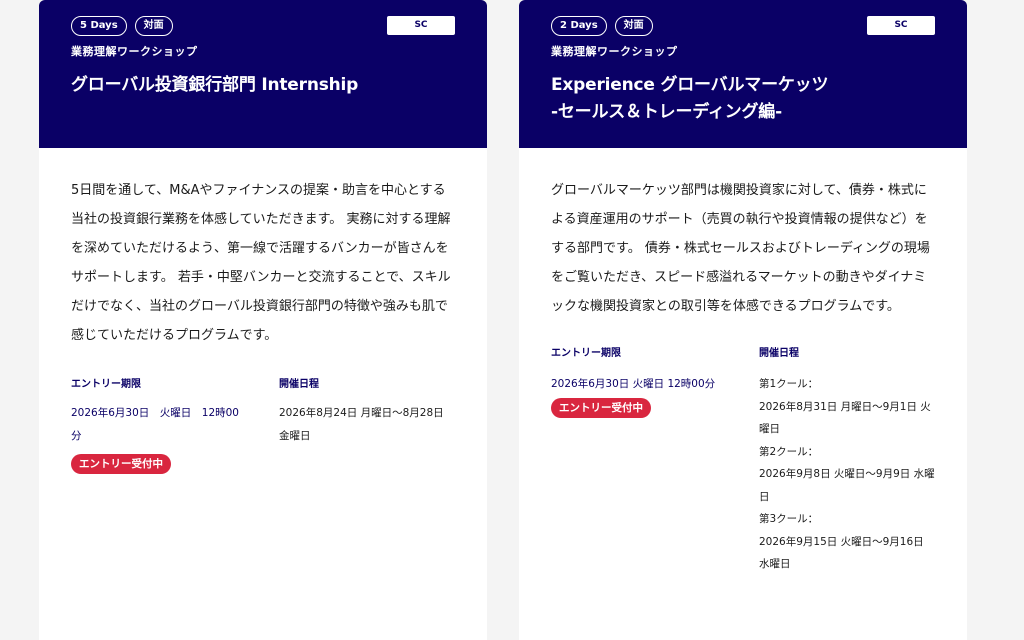 The image size is (1024, 640). What do you see at coordinates (361, 424) in the screenshot?
I see `schedule-line: 2026年8月24日 月曜日～8月28日 金曜日` at bounding box center [361, 424].